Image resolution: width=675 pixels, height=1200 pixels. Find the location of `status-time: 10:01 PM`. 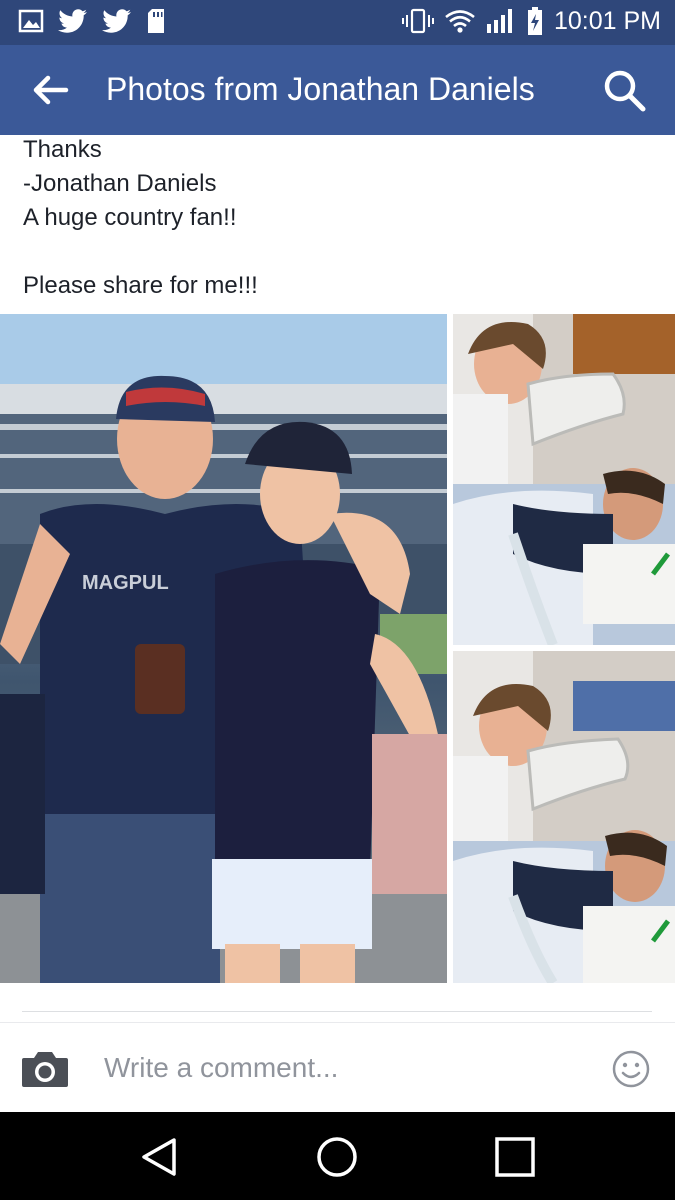

status-time: 10:01 PM is located at coordinates (607, 20).